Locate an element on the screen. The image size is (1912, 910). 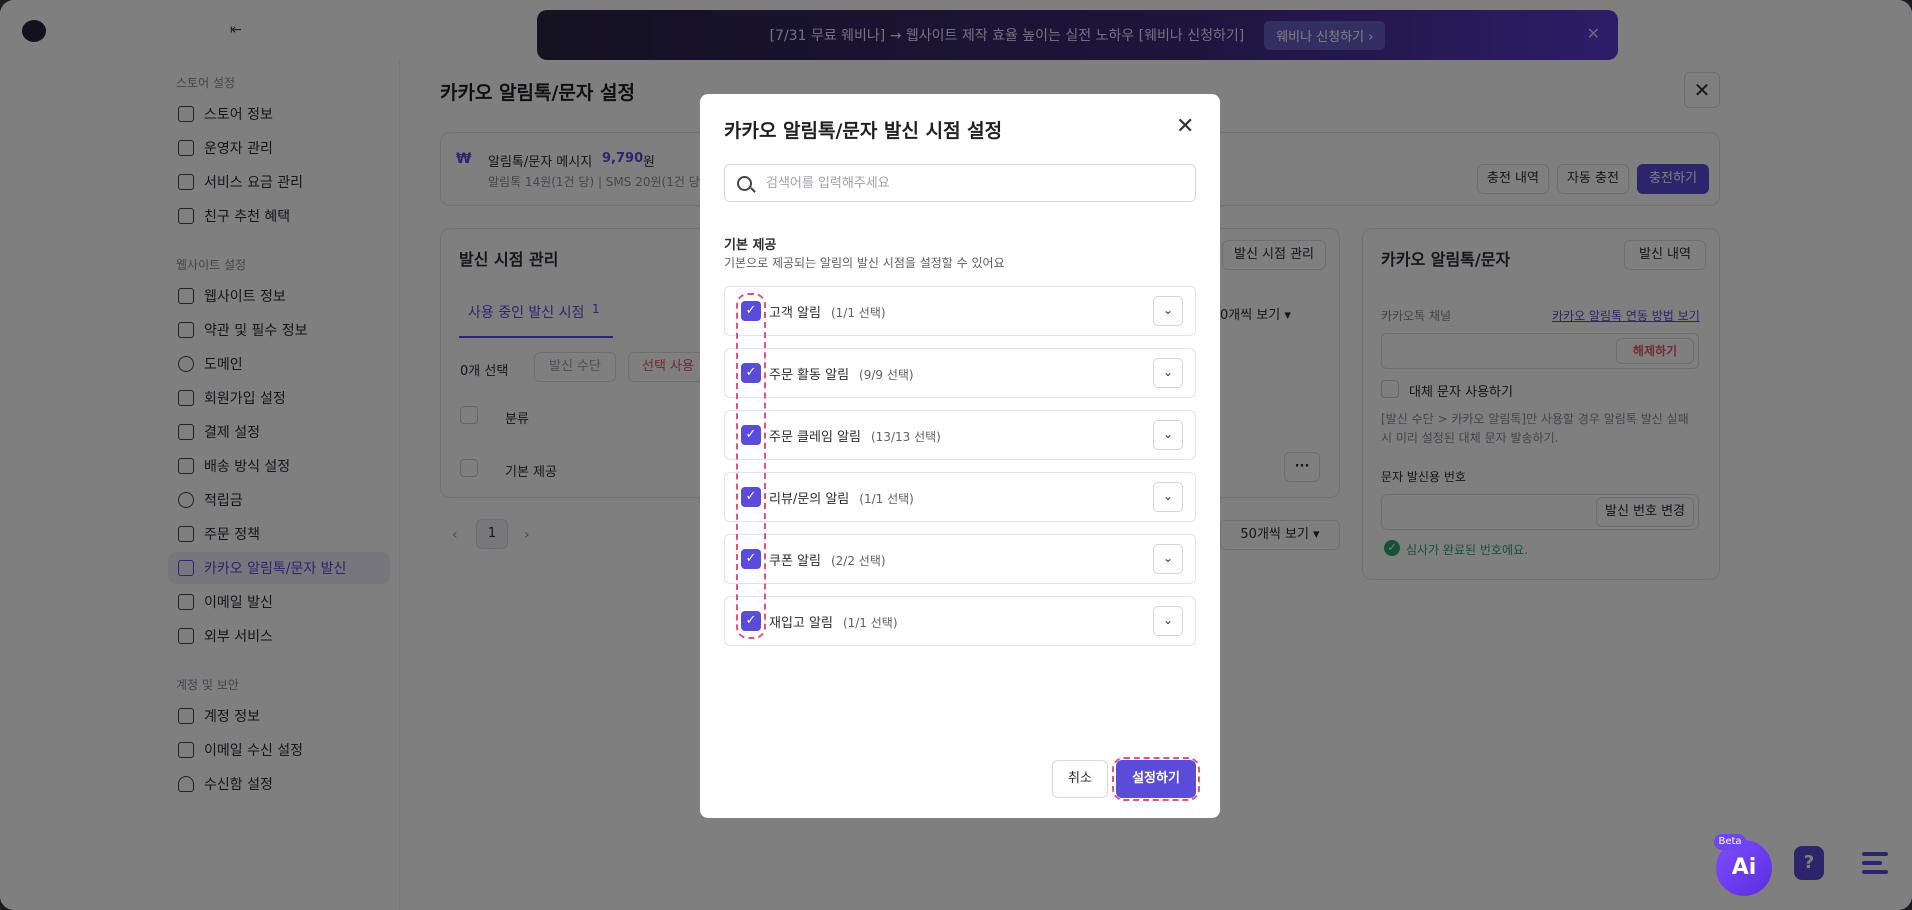
alert-group-restock: ✓ 재입고 알림 (1/1 선택) ⌄ is located at coordinates (960, 621).